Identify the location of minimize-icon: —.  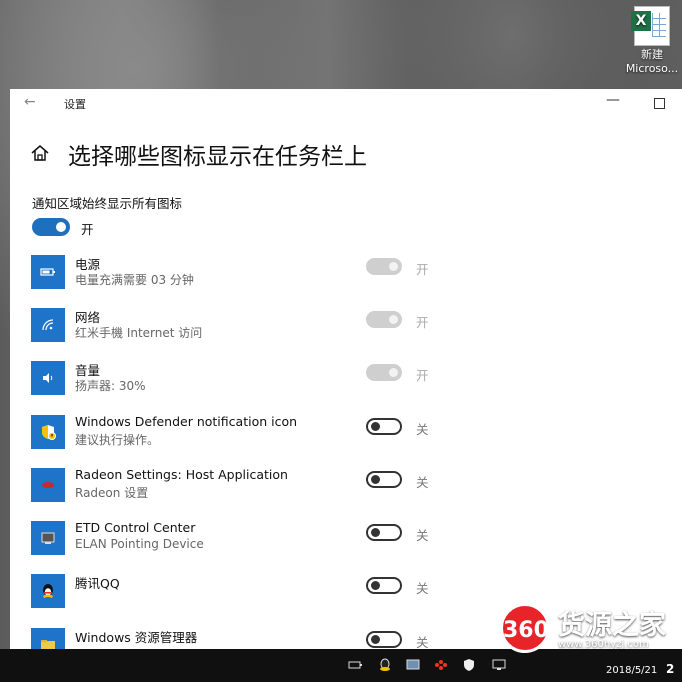
(613, 100).